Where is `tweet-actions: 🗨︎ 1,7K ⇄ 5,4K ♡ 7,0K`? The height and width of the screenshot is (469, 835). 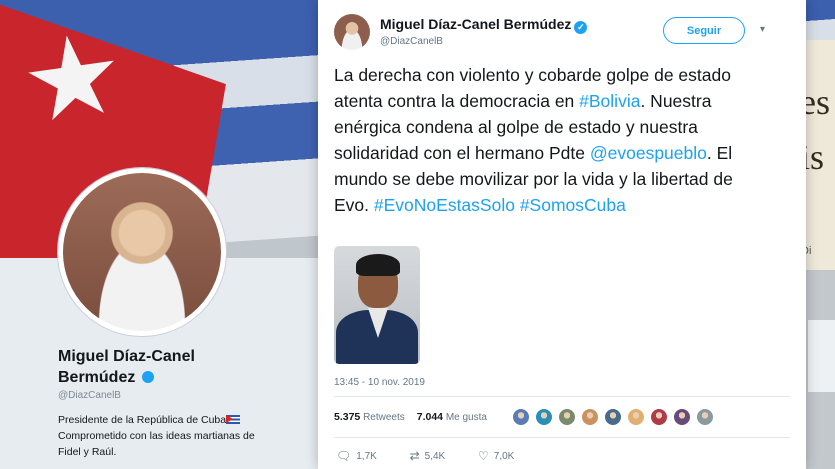
tweet-actions: 🗨︎ 1,7K ⇄ 5,4K ♡ 7,0K is located at coordinates (440, 456).